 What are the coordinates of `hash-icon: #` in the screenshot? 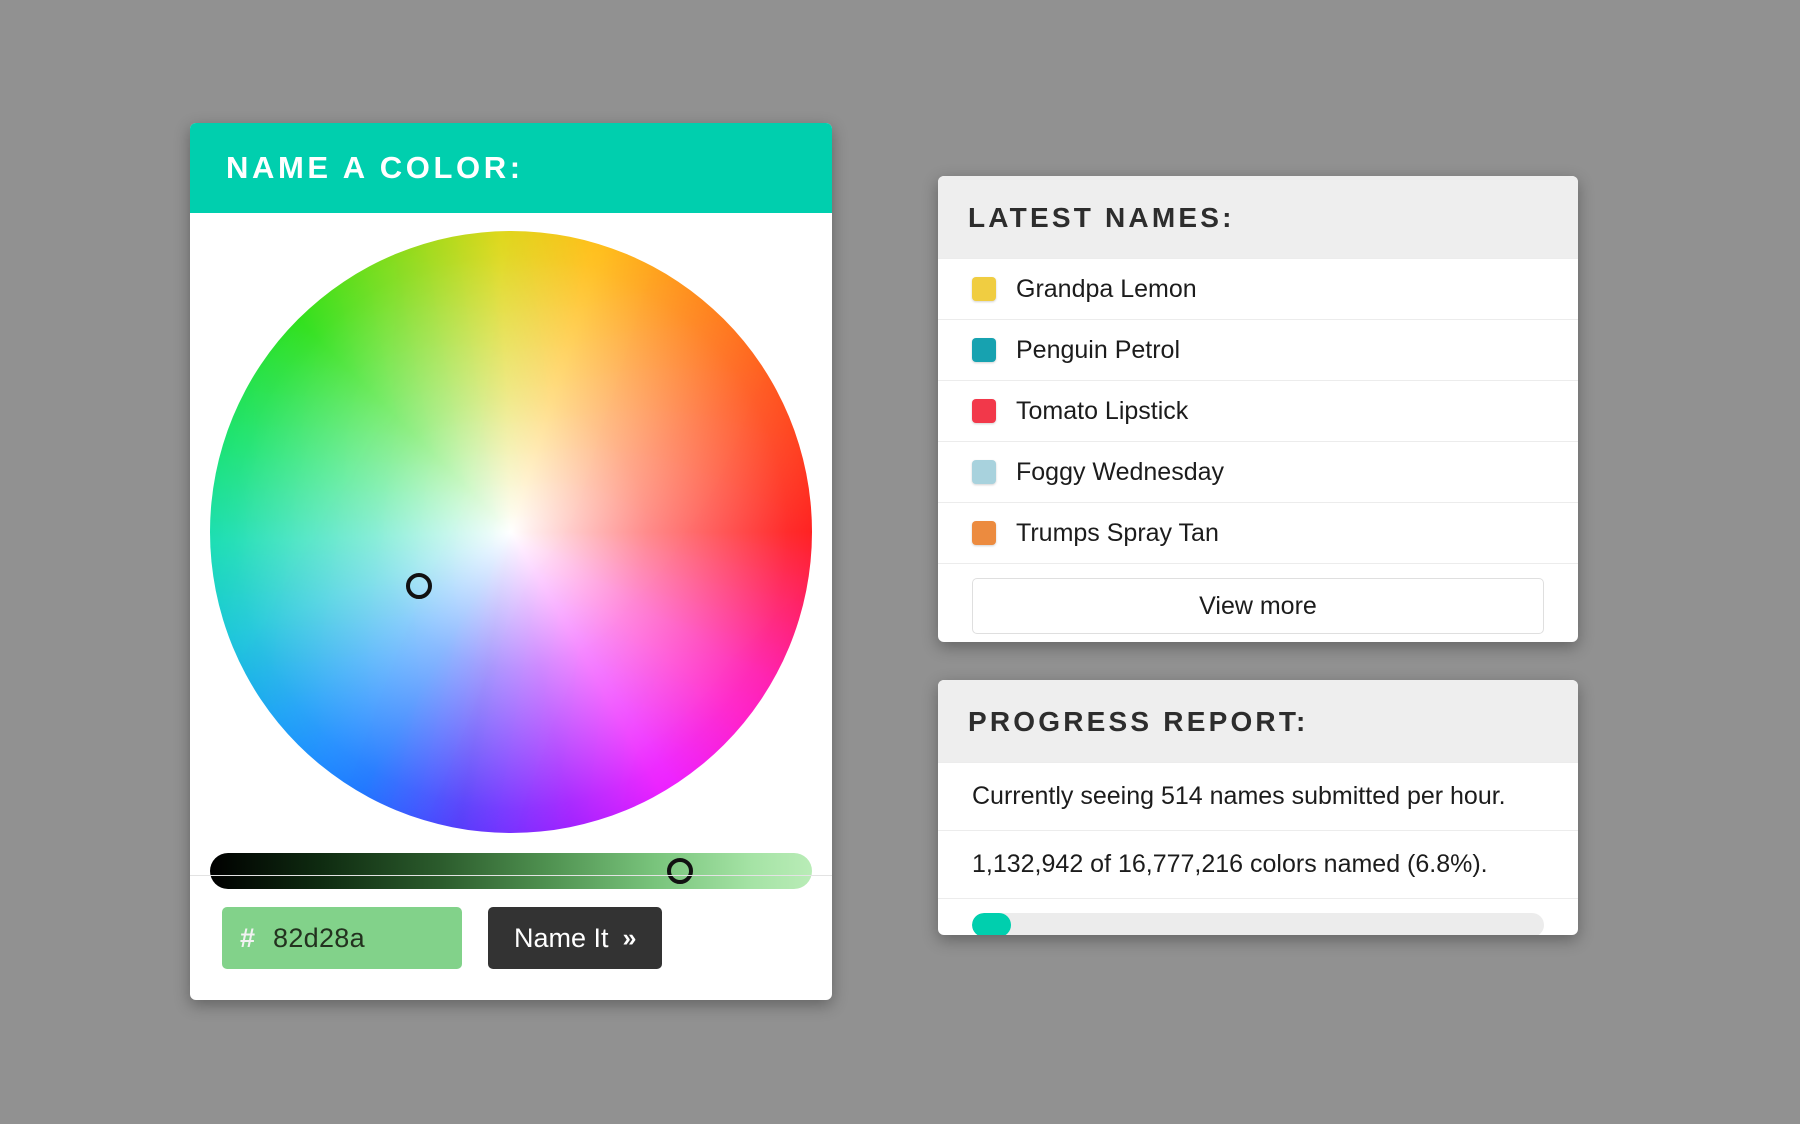 It's located at (248, 937).